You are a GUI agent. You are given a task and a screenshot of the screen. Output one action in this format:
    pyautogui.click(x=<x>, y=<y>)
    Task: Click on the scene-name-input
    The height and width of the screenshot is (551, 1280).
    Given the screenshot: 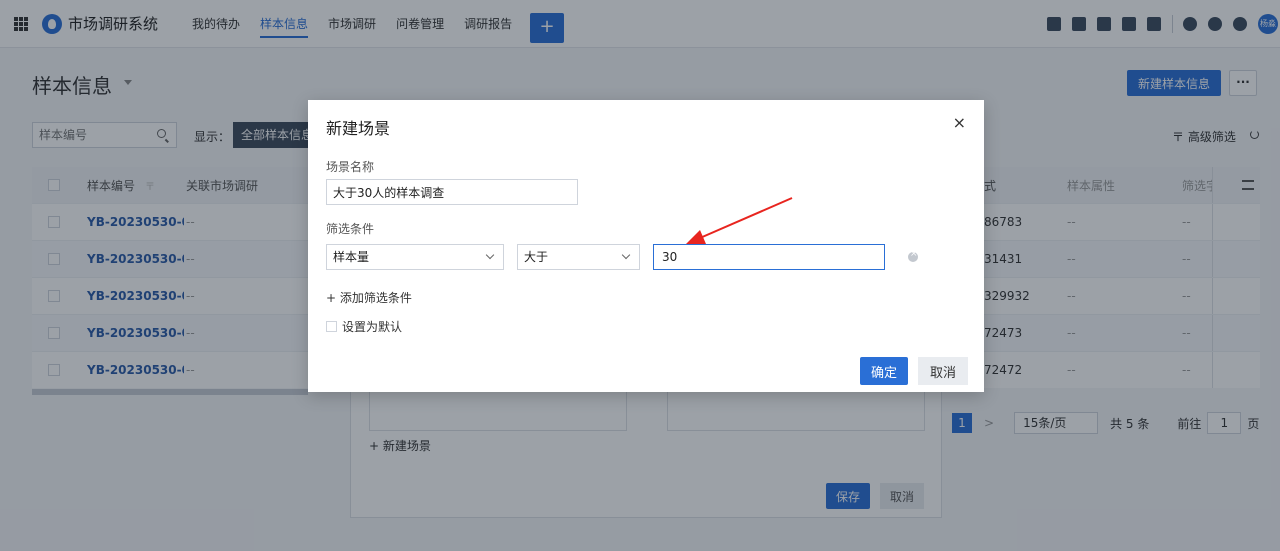 What is the action you would take?
    pyautogui.click(x=452, y=192)
    